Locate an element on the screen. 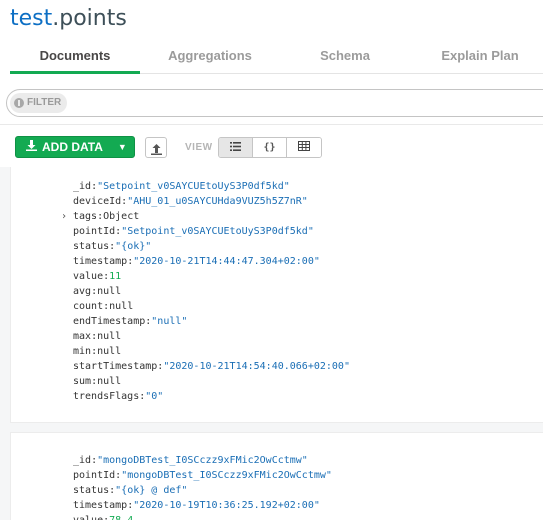 Image resolution: width=543 pixels, height=520 pixels. filter-label: FILTER is located at coordinates (44, 102).